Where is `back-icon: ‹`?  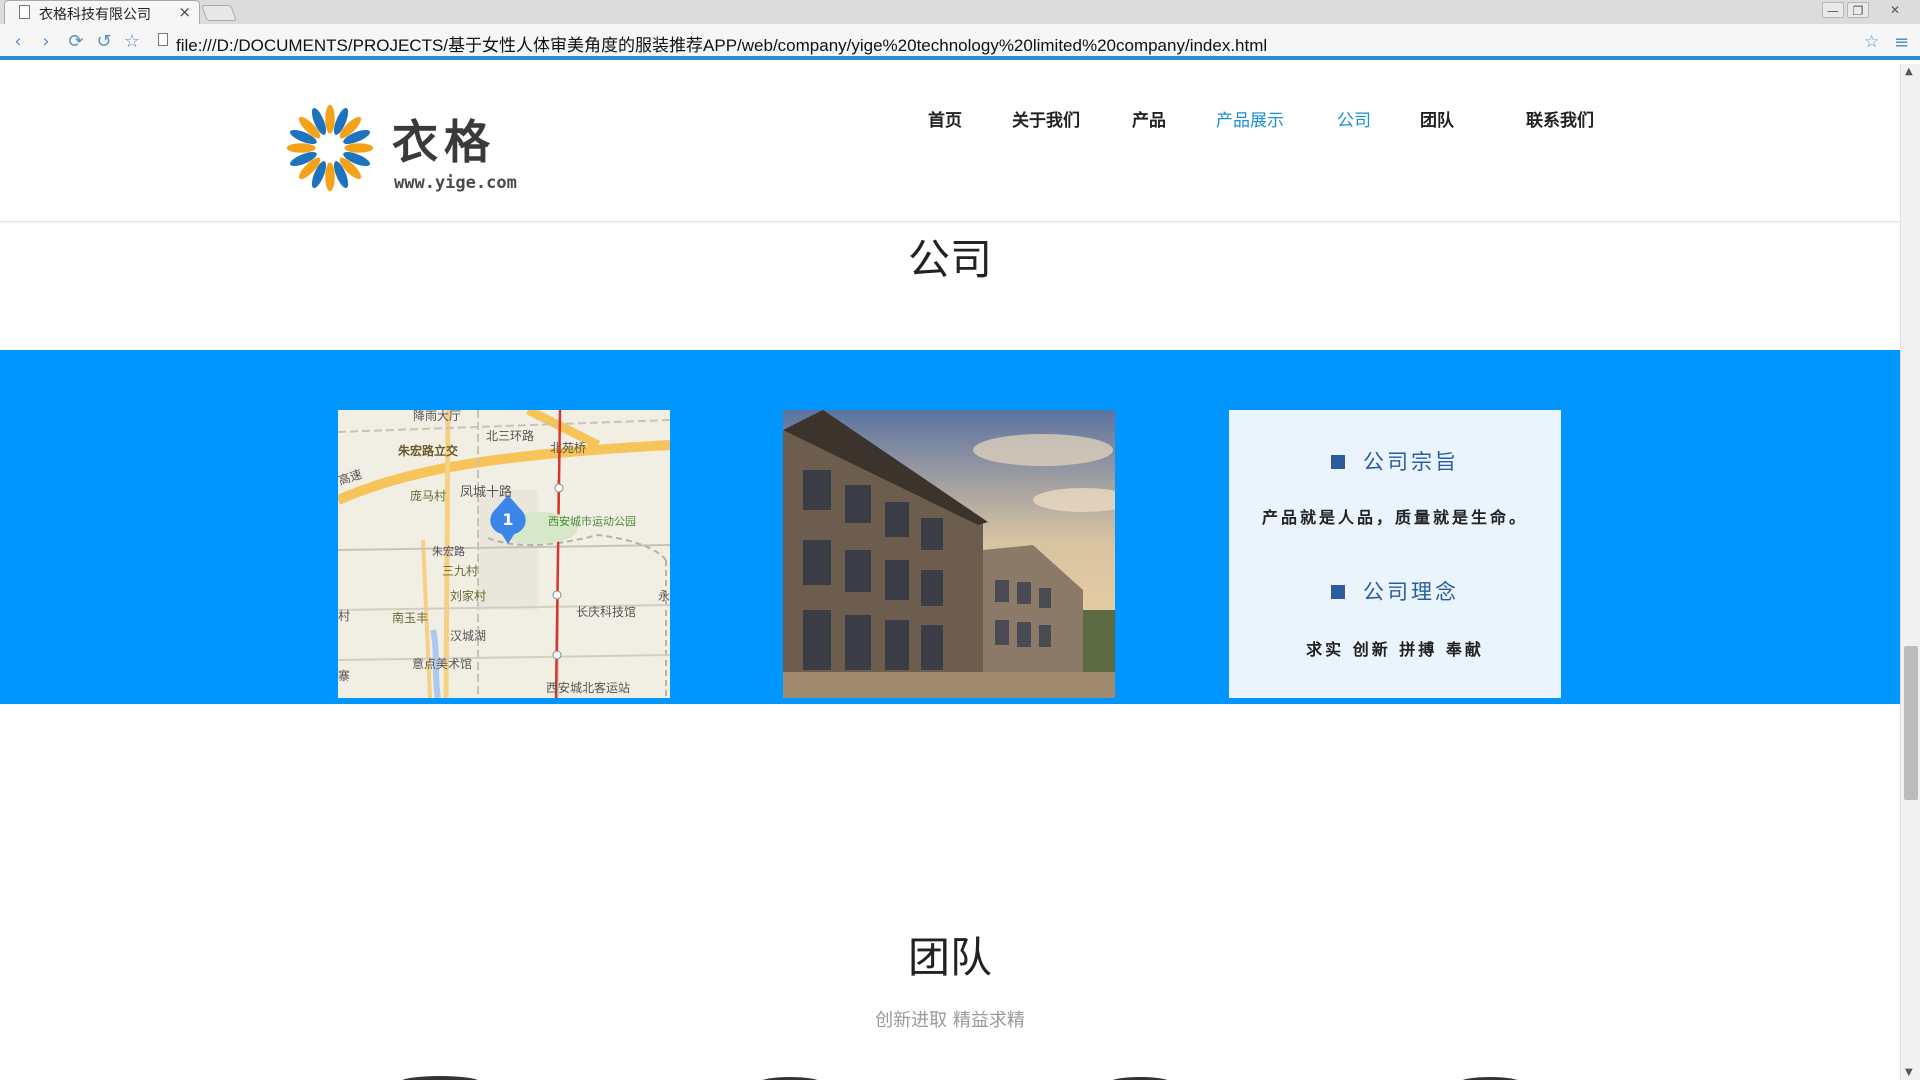
back-icon: ‹ is located at coordinates (18, 42).